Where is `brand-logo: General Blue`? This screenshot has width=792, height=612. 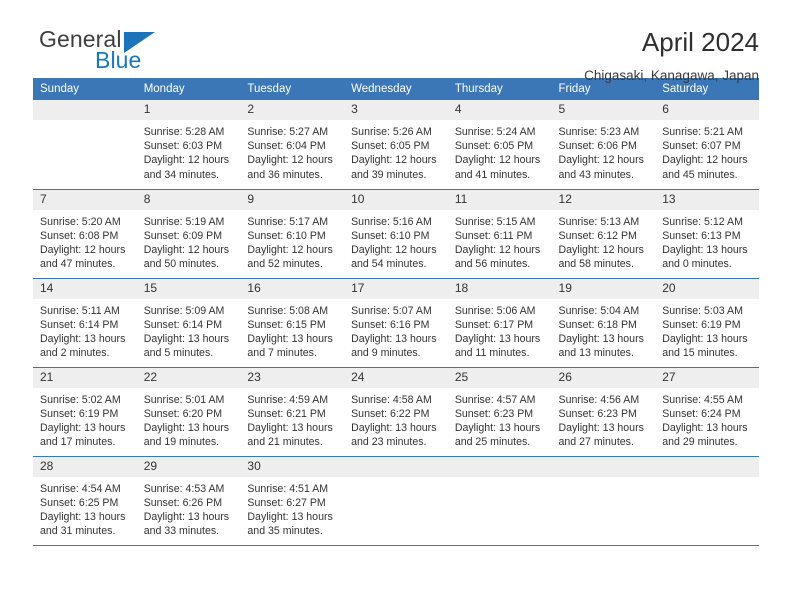 brand-logo: General Blue is located at coordinates (108, 52).